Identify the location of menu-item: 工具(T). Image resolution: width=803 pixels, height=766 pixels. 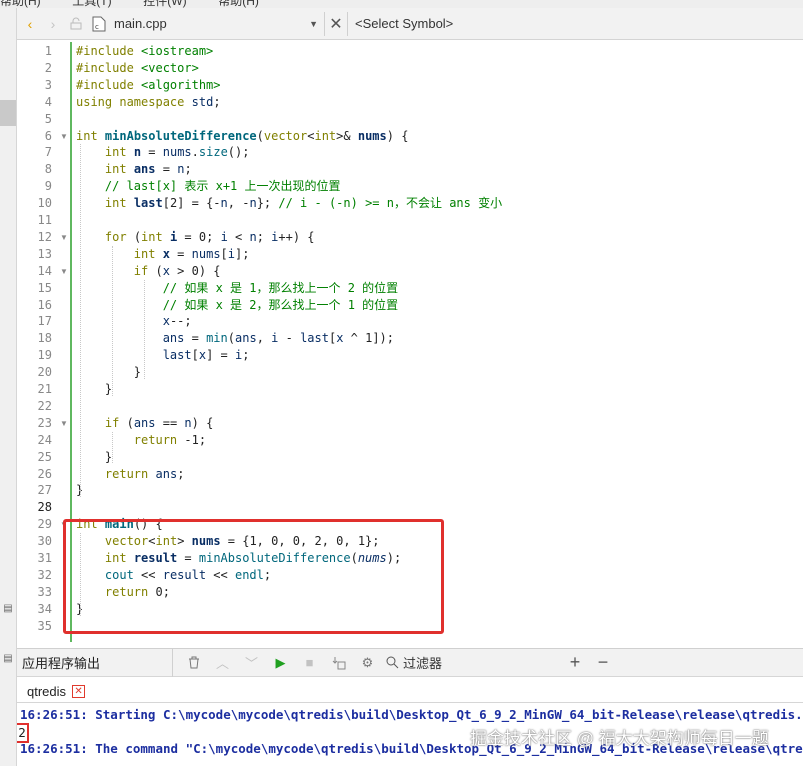
(91, 4).